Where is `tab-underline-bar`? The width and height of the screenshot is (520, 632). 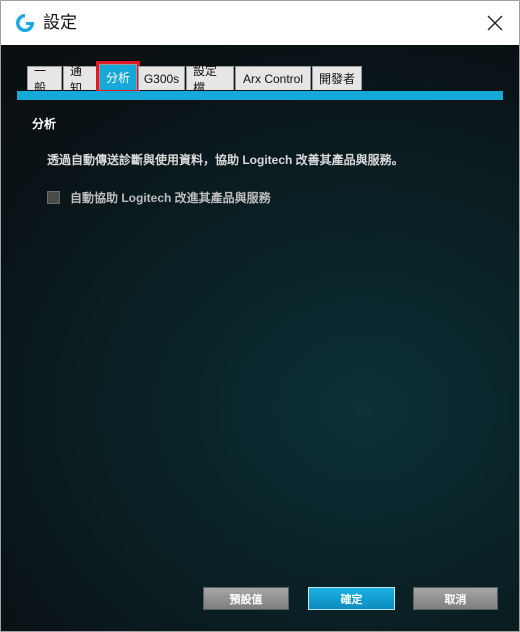
tab-underline-bar is located at coordinates (260, 95).